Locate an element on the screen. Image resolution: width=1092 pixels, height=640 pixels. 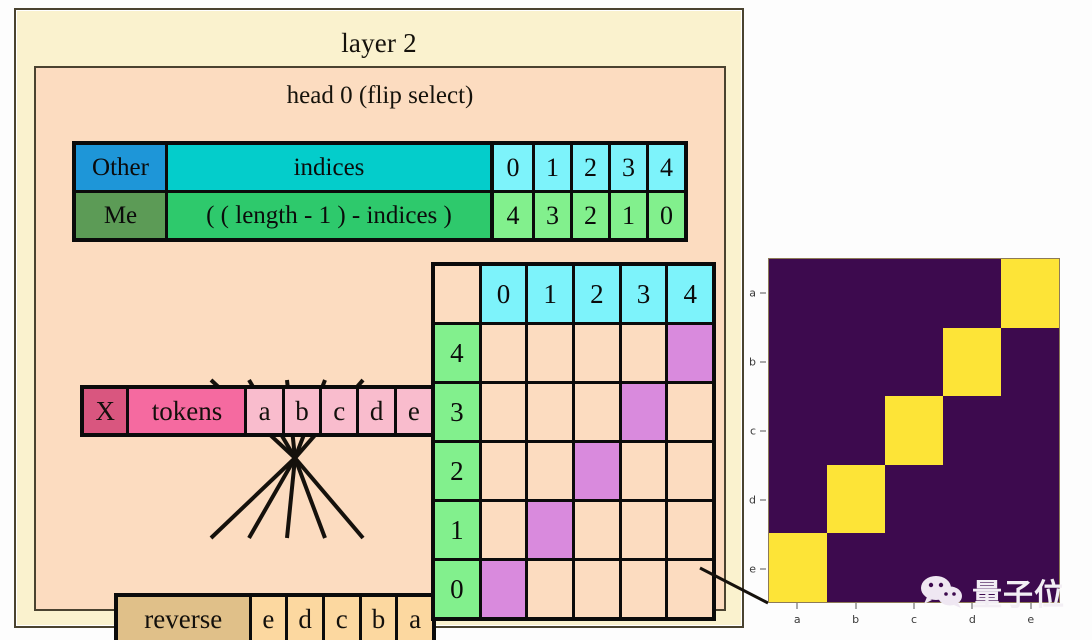
row-expr-other: indices is located at coordinates (331, 167).